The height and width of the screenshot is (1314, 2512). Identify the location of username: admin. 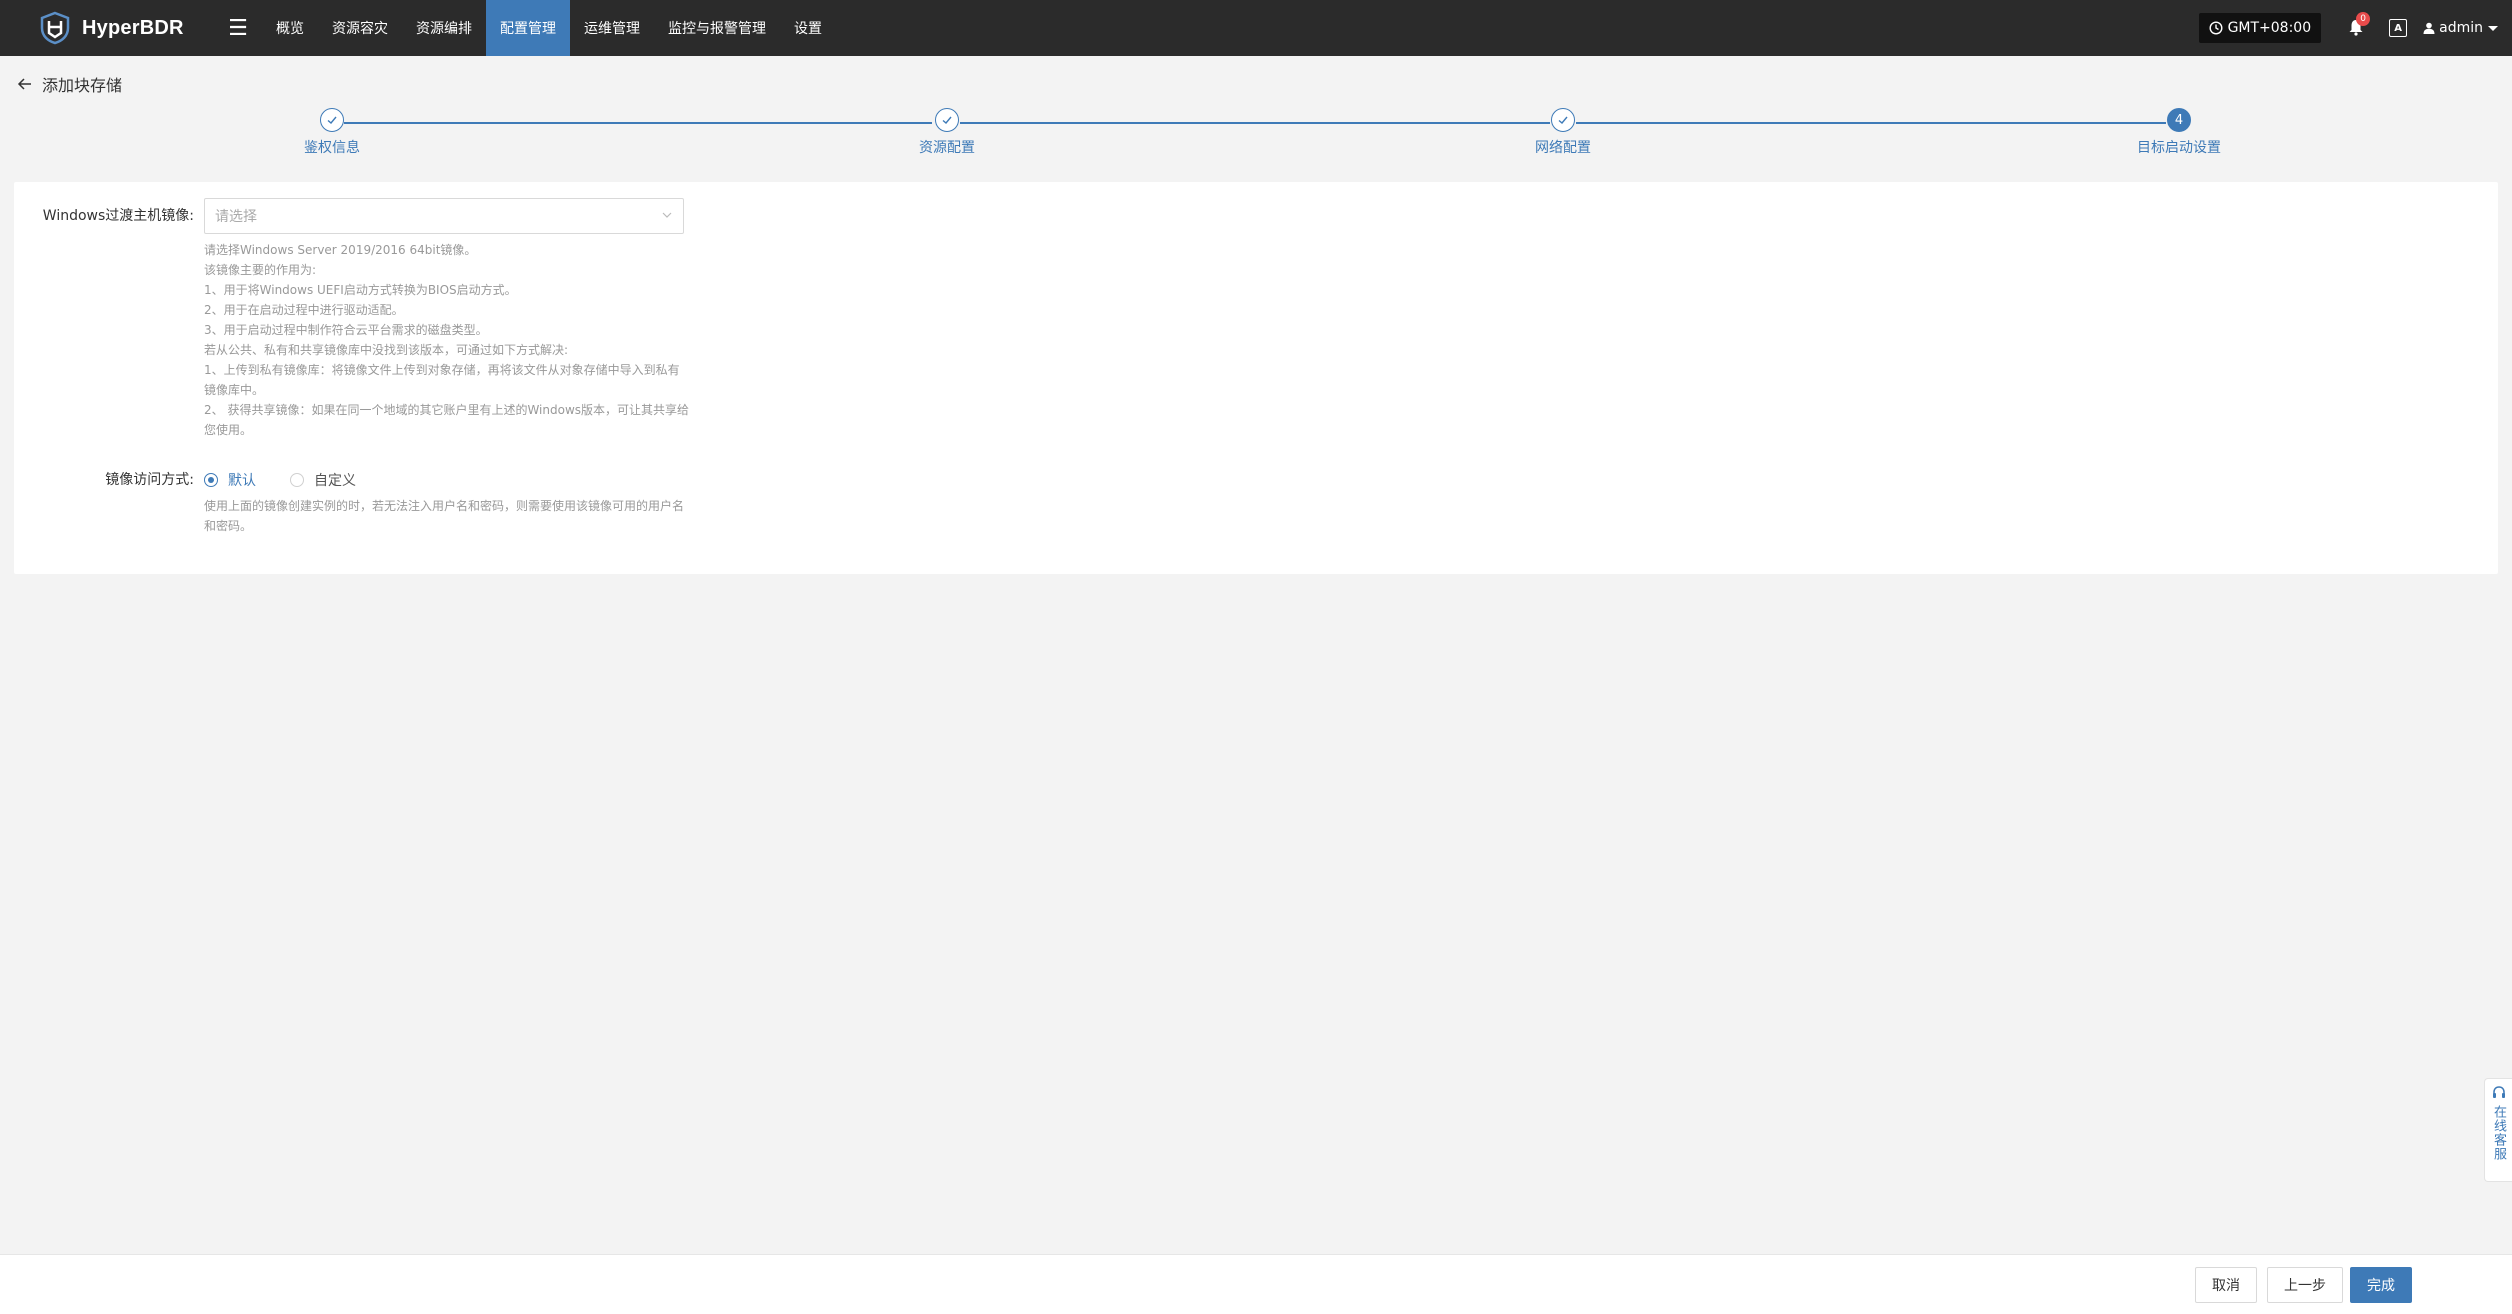
(2461, 28).